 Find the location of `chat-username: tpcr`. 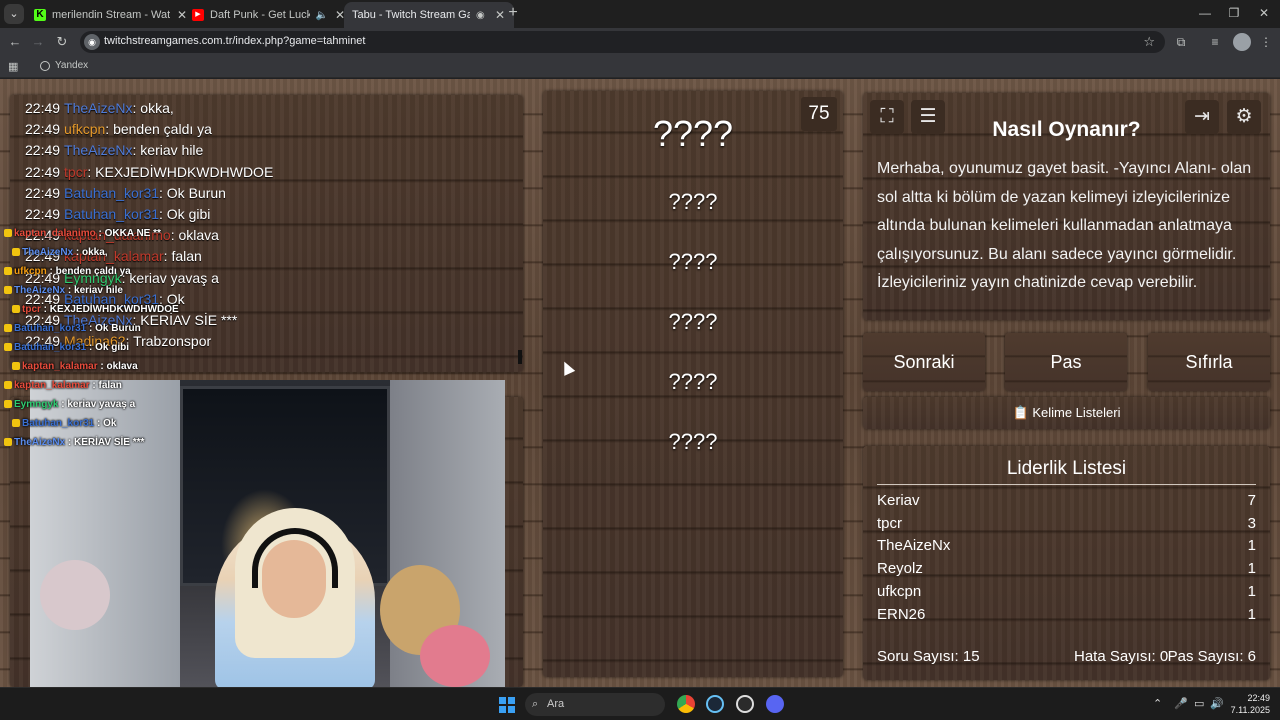

chat-username: tpcr is located at coordinates (75, 172).